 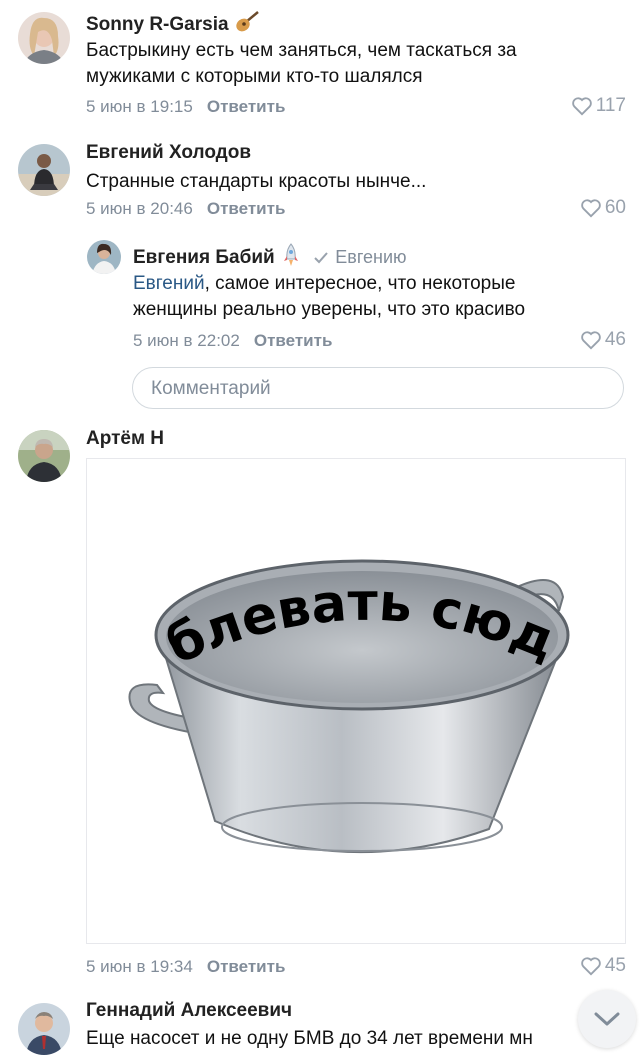 I want to click on comment-meta: 5 июн в 19:34 Ответить, so click(x=185, y=967).